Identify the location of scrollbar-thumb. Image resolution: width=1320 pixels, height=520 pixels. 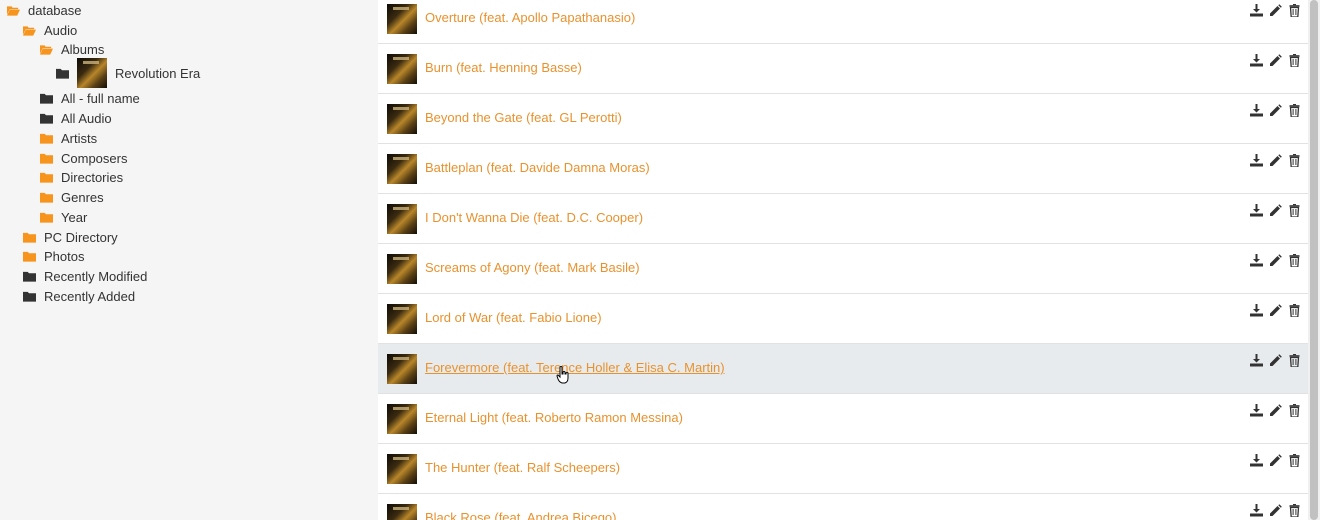
(1314, 260).